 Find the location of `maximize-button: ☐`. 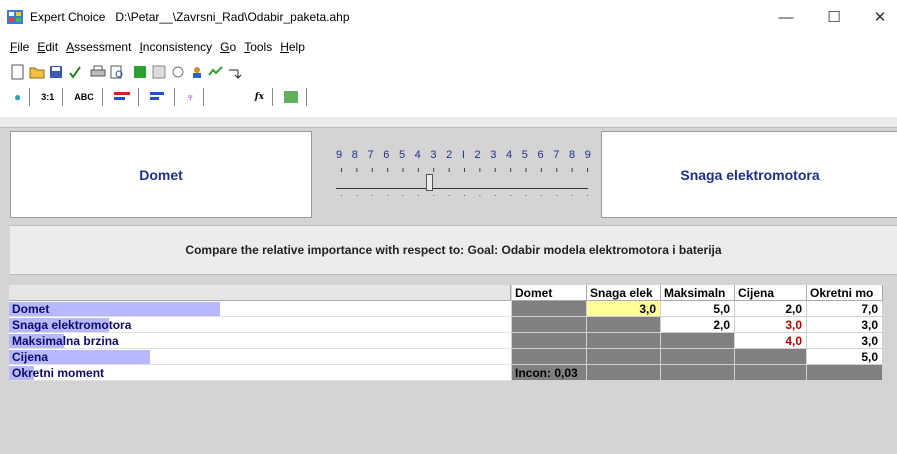

maximize-button: ☐ is located at coordinates (834, 17).